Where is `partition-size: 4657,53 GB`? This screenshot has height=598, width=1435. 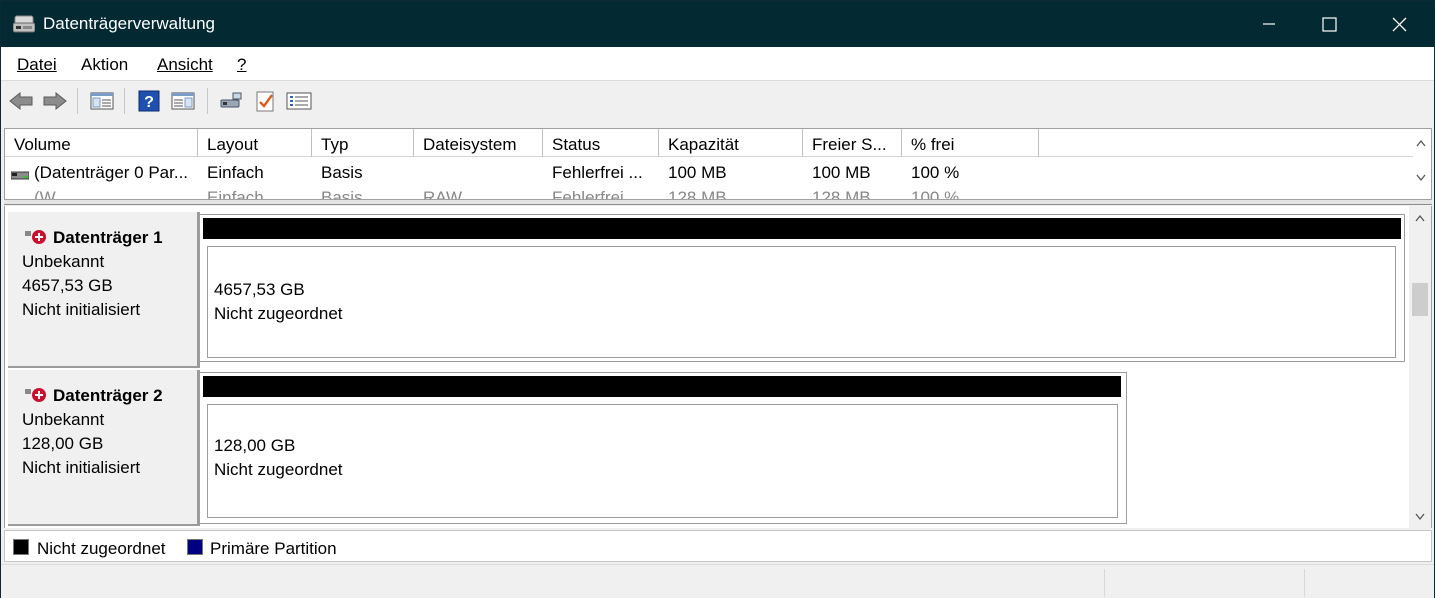 partition-size: 4657,53 GB is located at coordinates (259, 289).